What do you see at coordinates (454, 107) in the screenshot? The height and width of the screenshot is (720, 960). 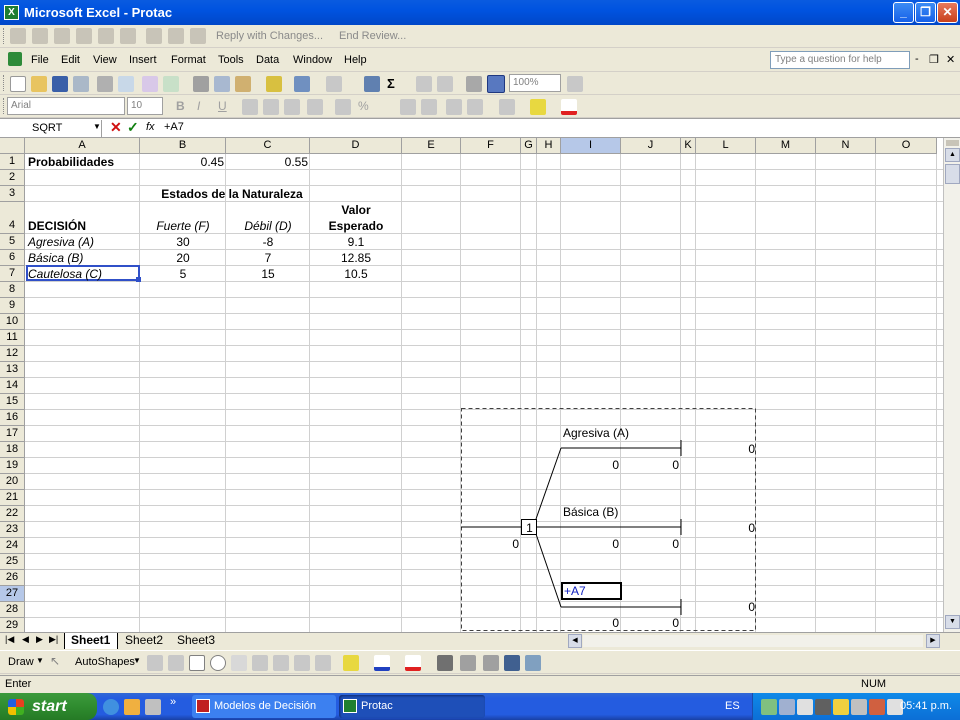 I see `decrease-indent-icon` at bounding box center [454, 107].